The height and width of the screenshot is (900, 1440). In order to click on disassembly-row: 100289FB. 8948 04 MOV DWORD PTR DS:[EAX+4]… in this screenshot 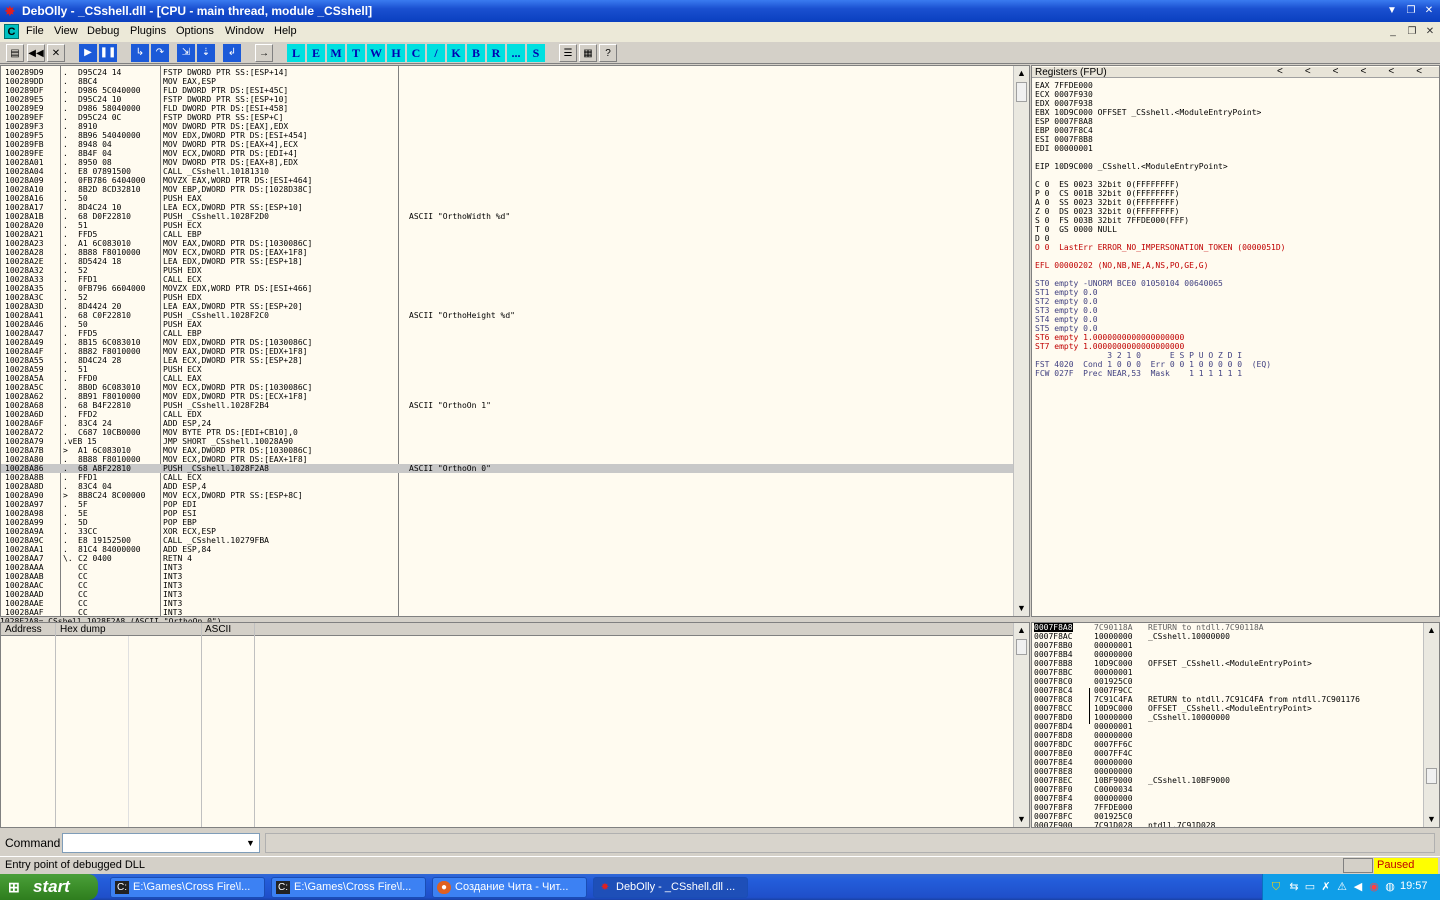, I will do `click(507, 144)`.